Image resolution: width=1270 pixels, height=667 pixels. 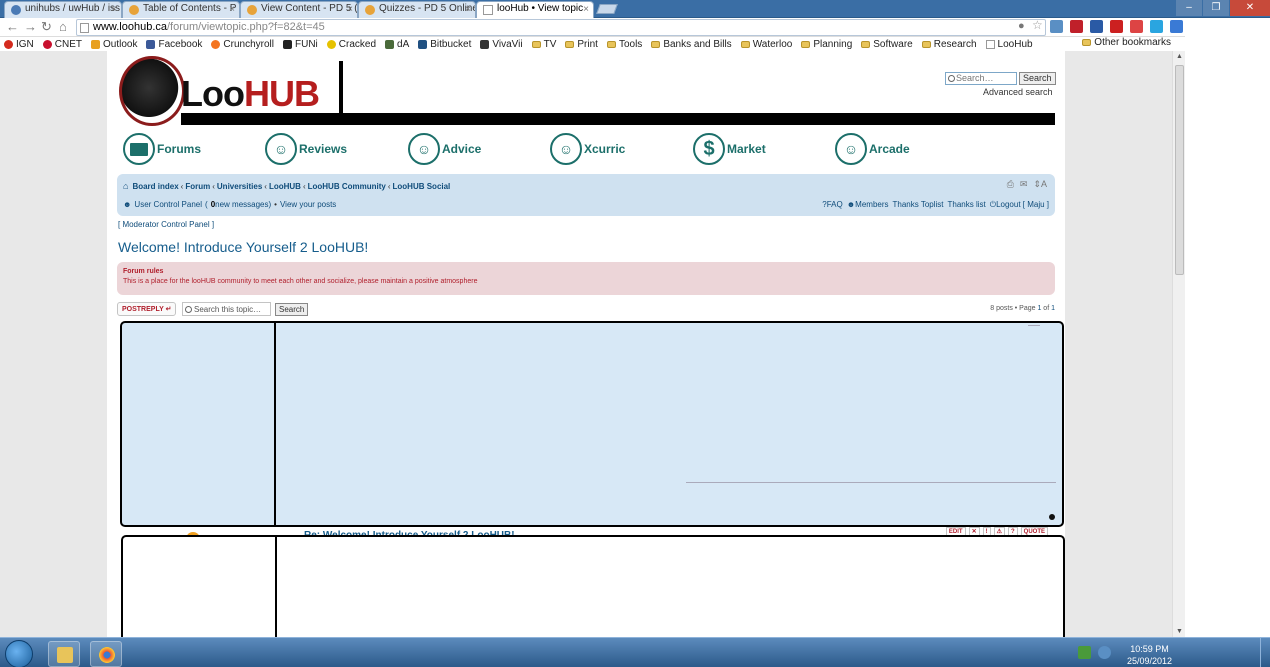 What do you see at coordinates (868, 205) in the screenshot?
I see `members-link: ☻Members` at bounding box center [868, 205].